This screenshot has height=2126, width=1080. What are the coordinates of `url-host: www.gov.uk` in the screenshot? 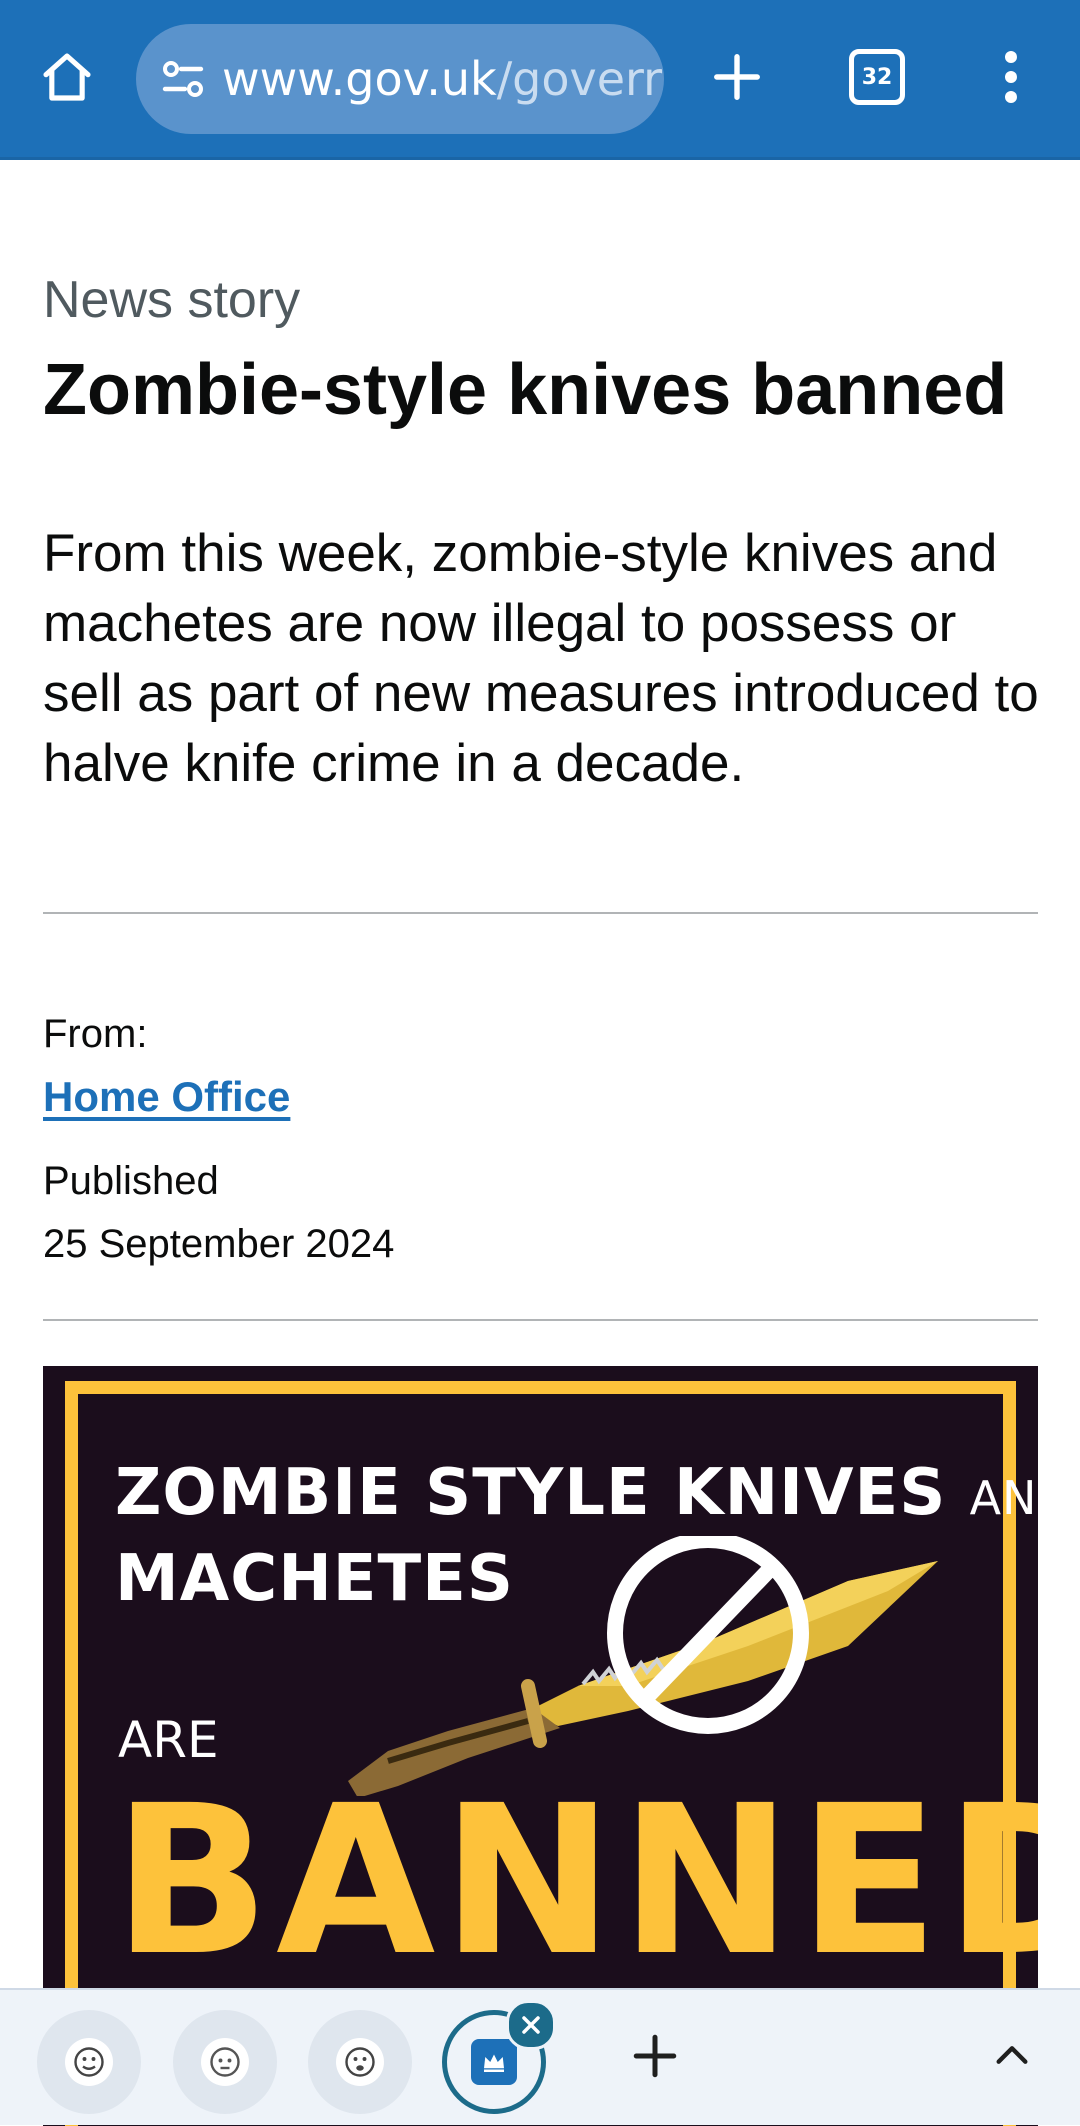 It's located at (359, 79).